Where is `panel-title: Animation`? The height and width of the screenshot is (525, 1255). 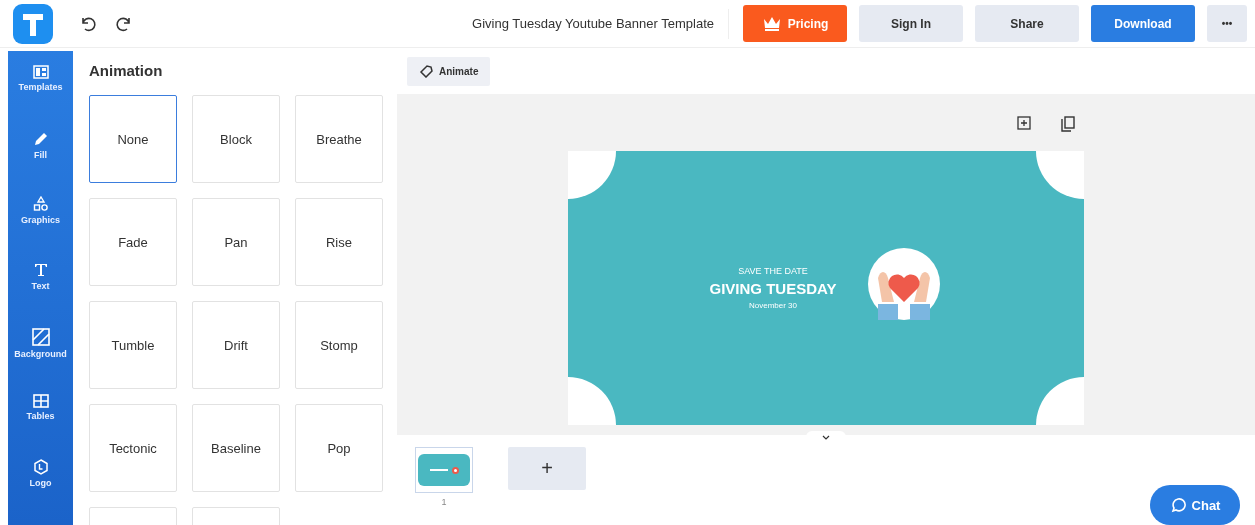 panel-title: Animation is located at coordinates (126, 70).